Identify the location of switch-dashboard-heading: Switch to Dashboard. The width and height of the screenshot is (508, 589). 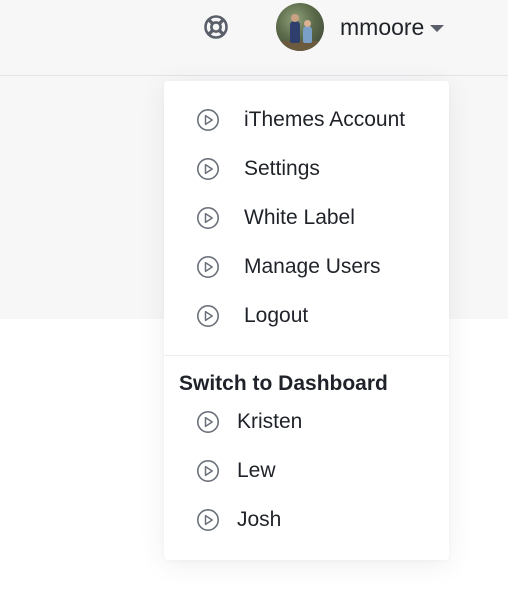
(283, 383).